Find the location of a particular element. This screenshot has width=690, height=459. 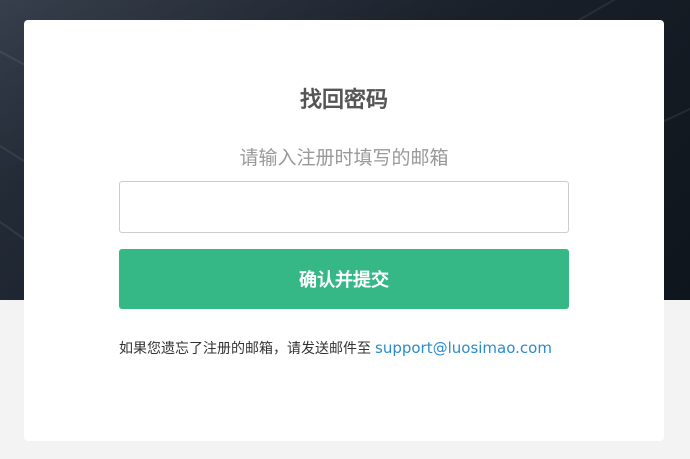

support-note: 如果您遗忘了注册的邮箱，请发送邮件至 support@luosimao.com is located at coordinates (335, 348).